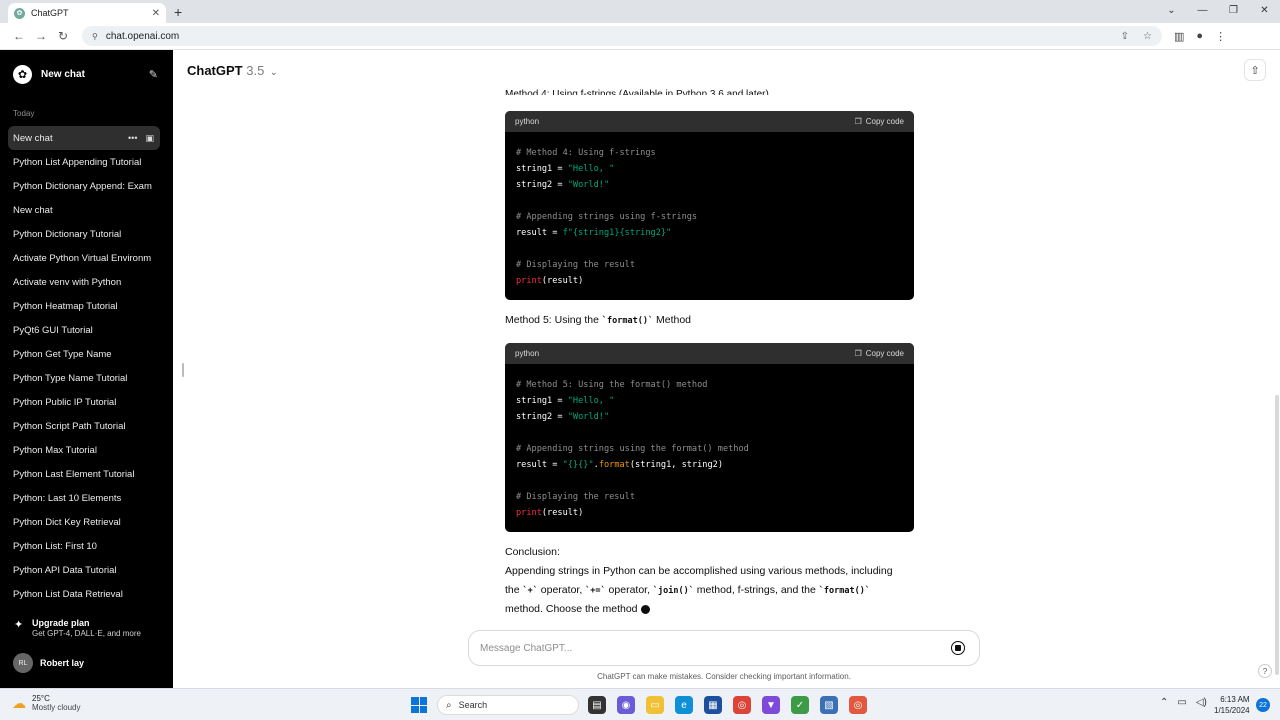  What do you see at coordinates (1277, 535) in the screenshot?
I see `scrollbar` at bounding box center [1277, 535].